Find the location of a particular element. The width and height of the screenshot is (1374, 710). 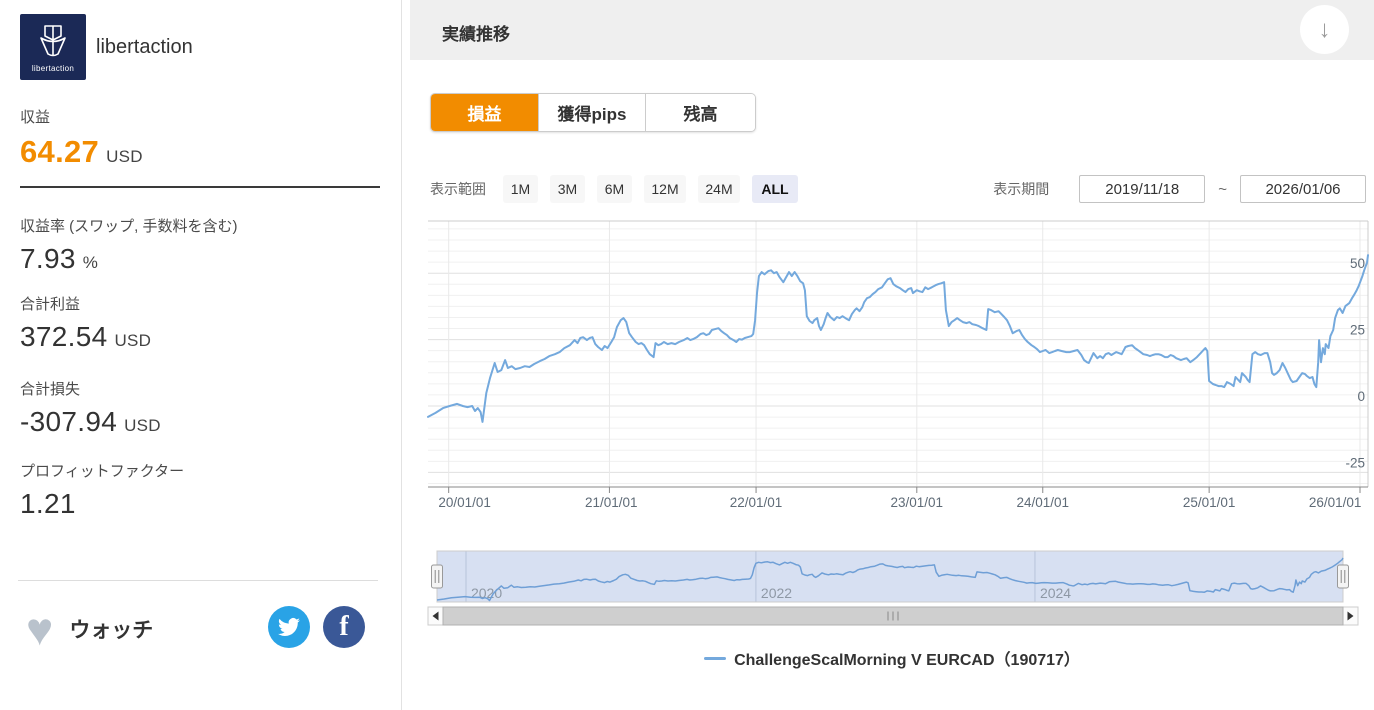

tab-balance: 残高 is located at coordinates (700, 112).